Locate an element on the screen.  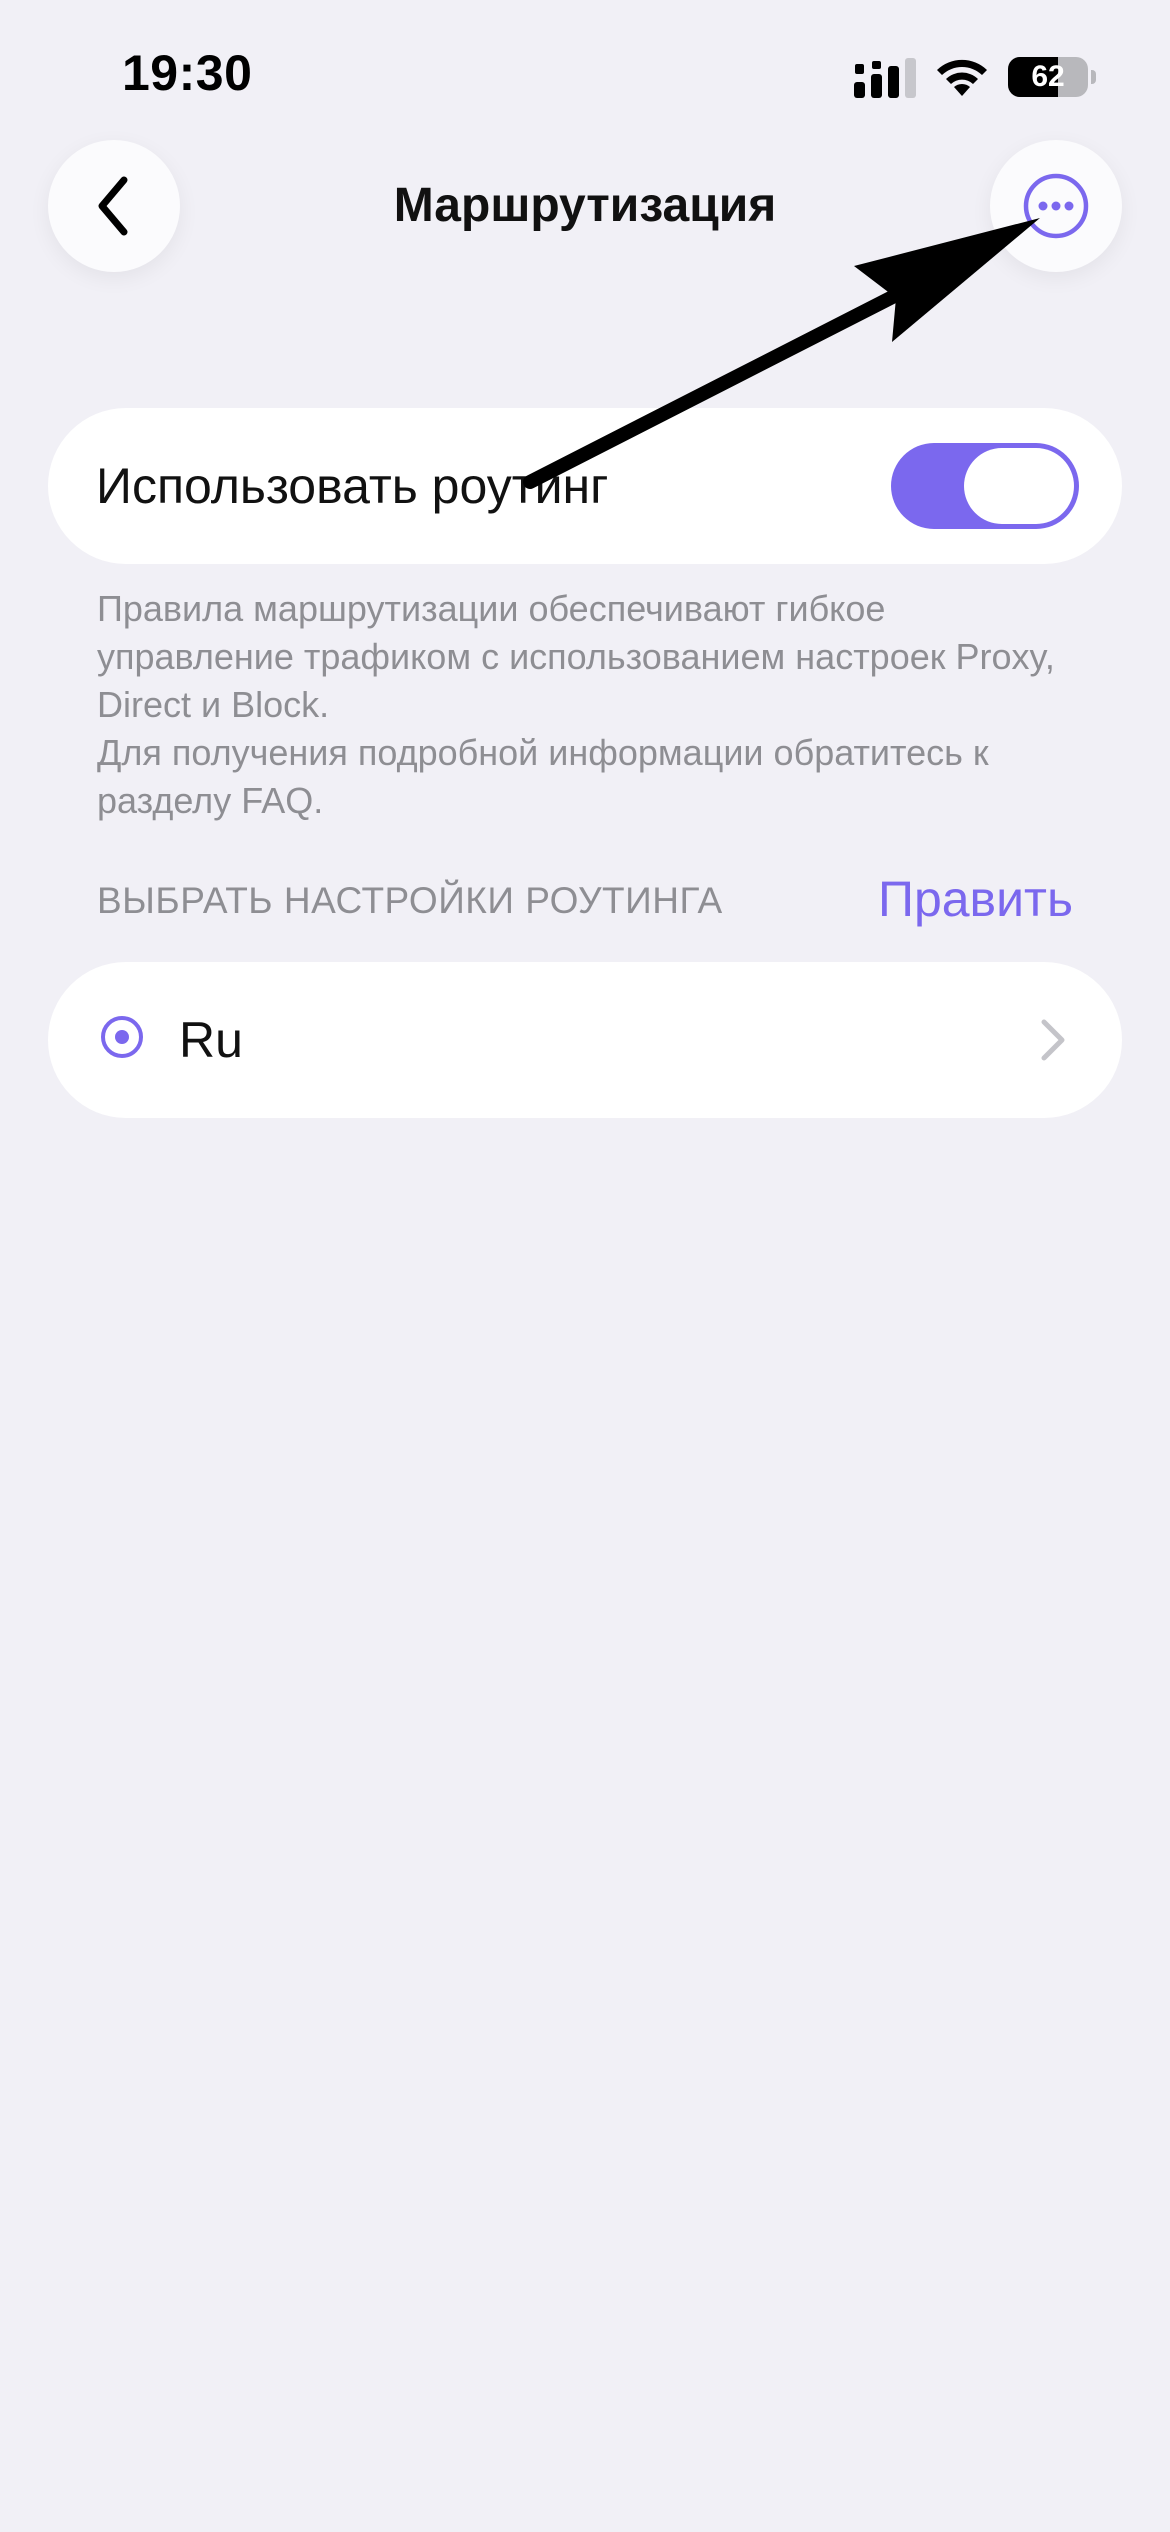
cellular-signal-icon is located at coordinates (885, 78).